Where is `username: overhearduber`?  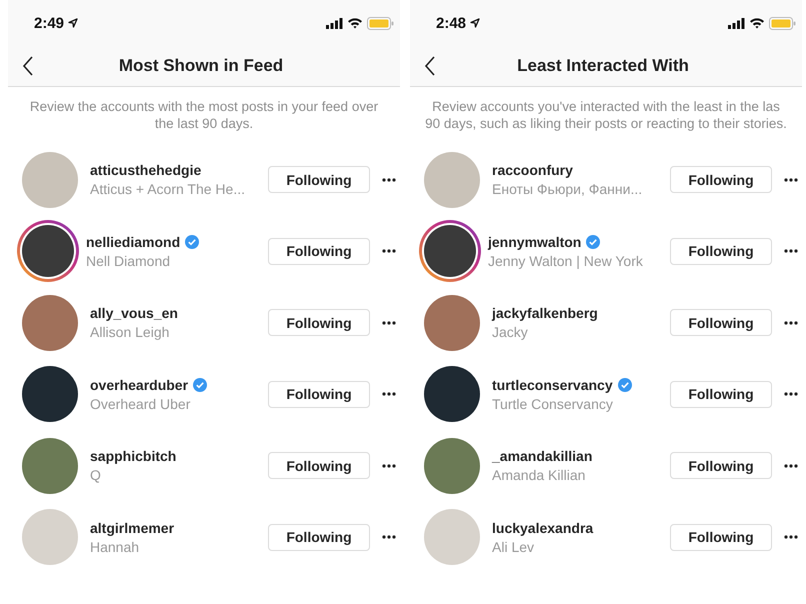
username: overhearduber is located at coordinates (139, 384).